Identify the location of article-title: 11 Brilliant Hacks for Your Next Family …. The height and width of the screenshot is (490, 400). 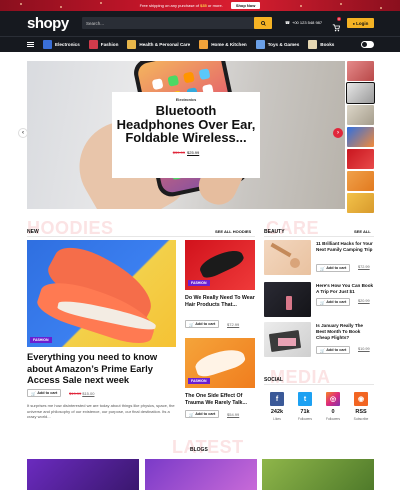
(345, 247).